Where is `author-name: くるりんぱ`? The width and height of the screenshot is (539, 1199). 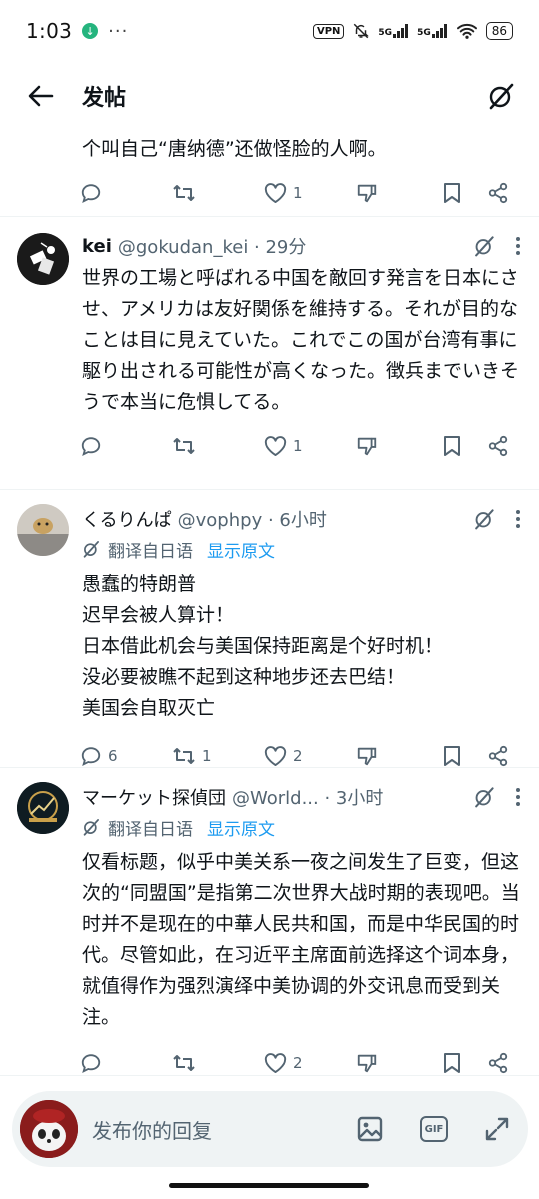 author-name: くるりんぱ is located at coordinates (127, 519).